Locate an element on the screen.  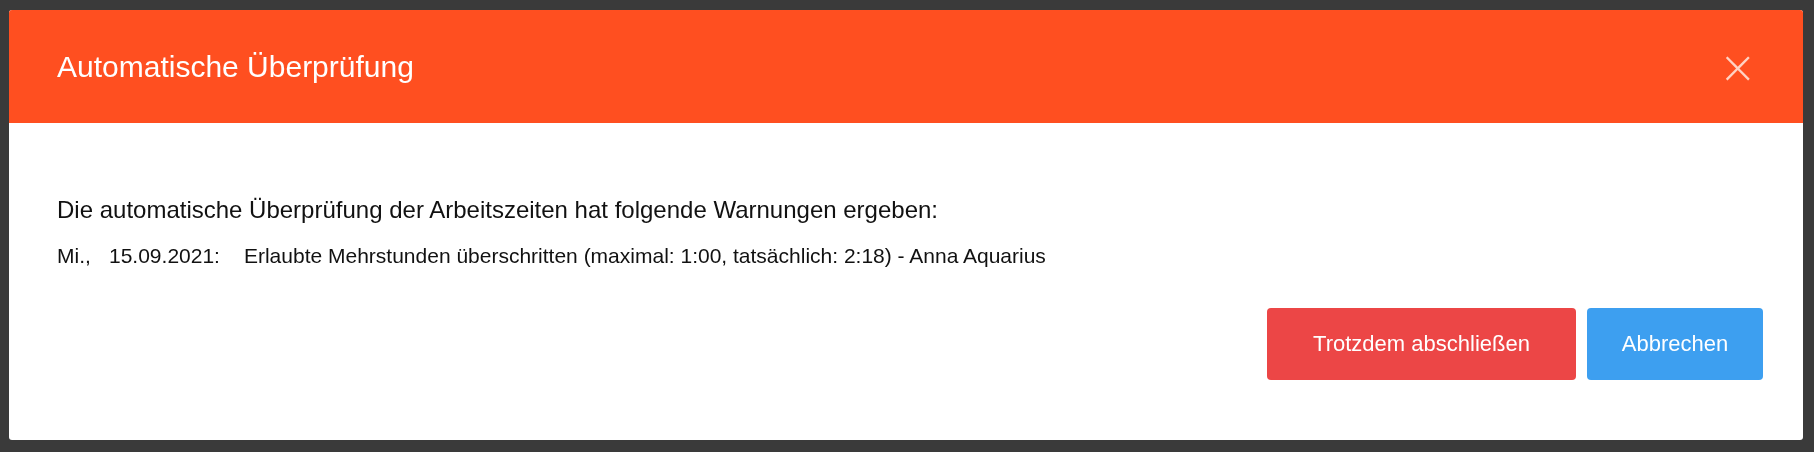
message-text: Die automatische Überprüfung der Arbeitszeiten hat folgende Warnungen ergeben: is located at coordinates (498, 210).